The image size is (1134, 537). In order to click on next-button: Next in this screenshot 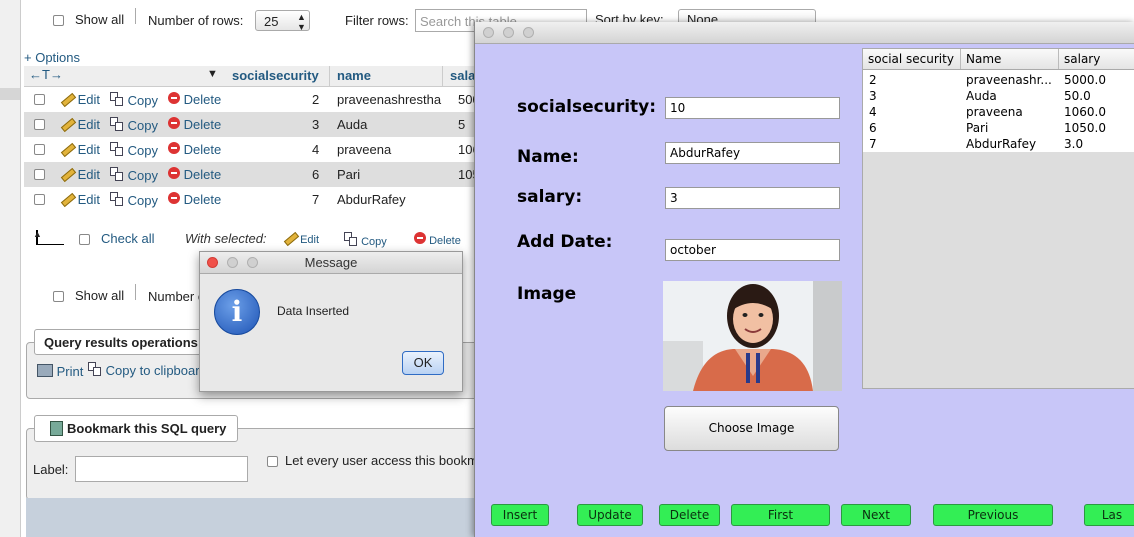, I will do `click(876, 515)`.